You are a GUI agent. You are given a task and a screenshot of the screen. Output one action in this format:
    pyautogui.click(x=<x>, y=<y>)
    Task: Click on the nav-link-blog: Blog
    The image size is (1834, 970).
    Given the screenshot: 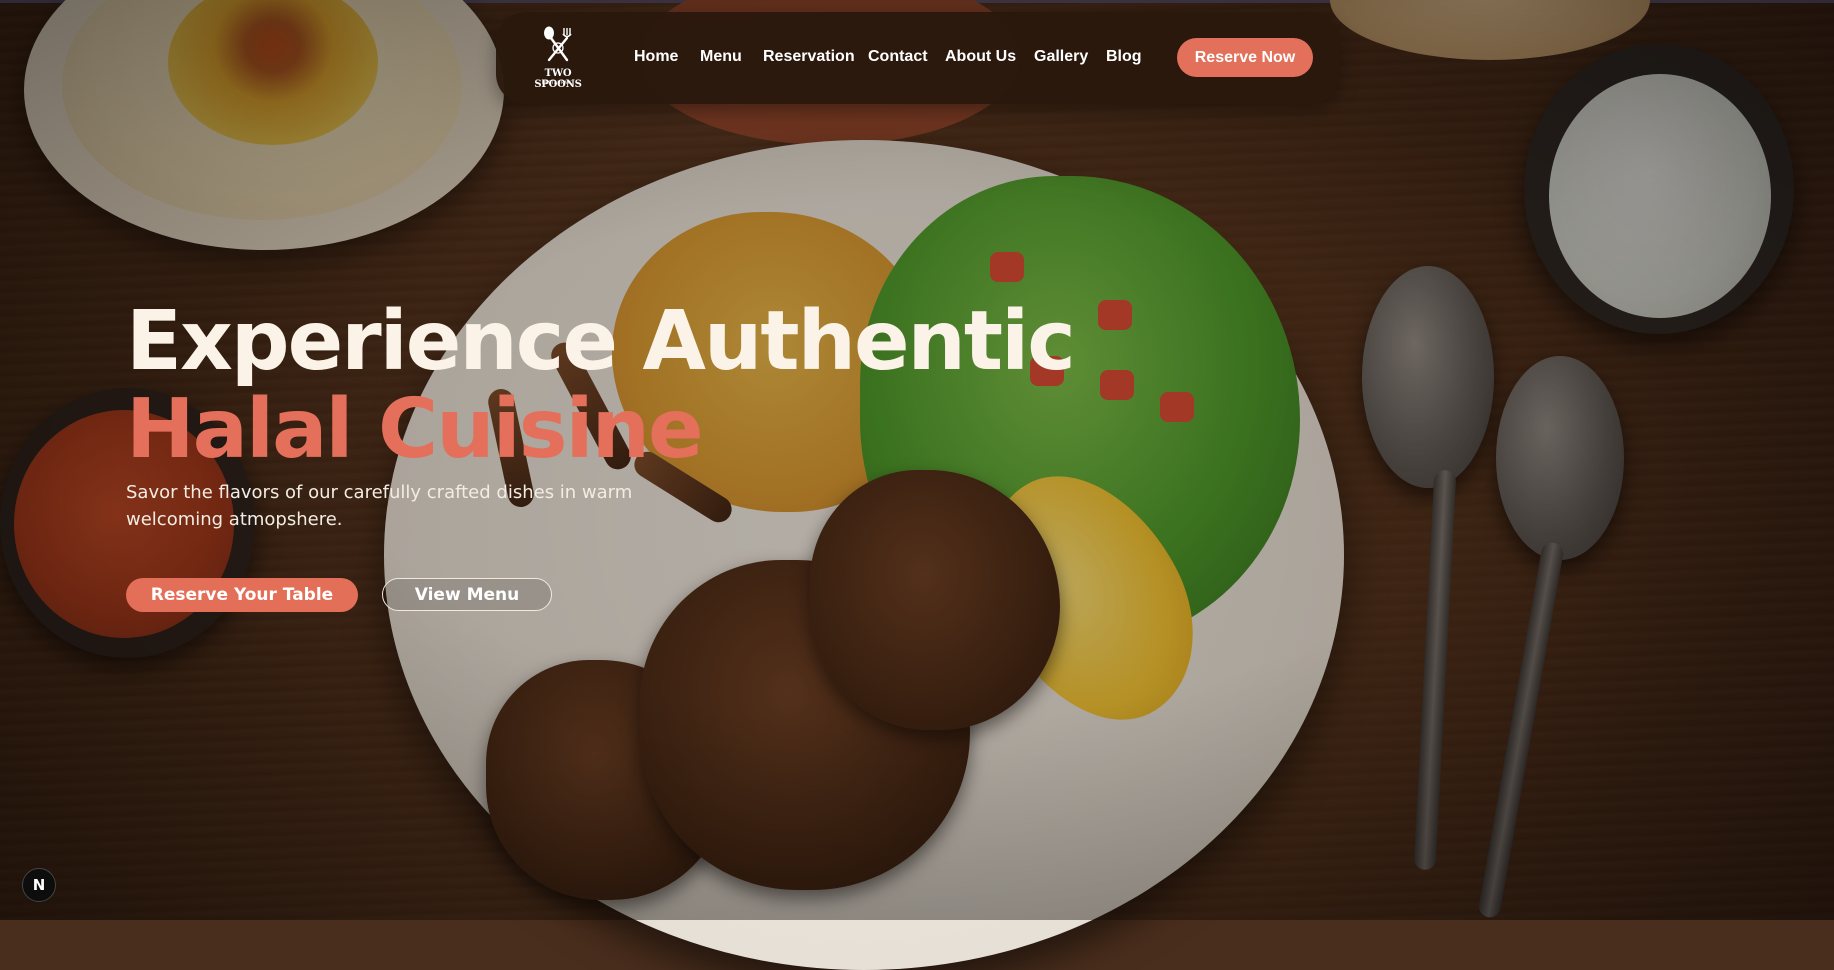 What is the action you would take?
    pyautogui.click(x=1124, y=57)
    